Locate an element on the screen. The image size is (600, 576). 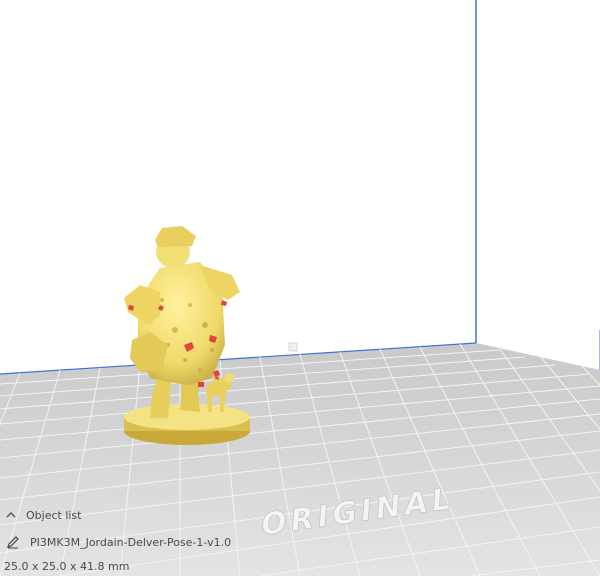
selected-object-row: PI3MK3M_Jordain-Delver-Pose-1-v1.0 is located at coordinates (118, 542).